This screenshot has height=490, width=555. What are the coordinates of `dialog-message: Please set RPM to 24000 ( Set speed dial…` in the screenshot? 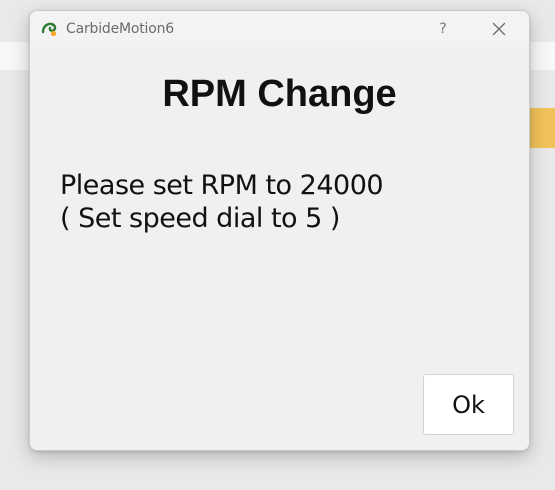 It's located at (222, 202).